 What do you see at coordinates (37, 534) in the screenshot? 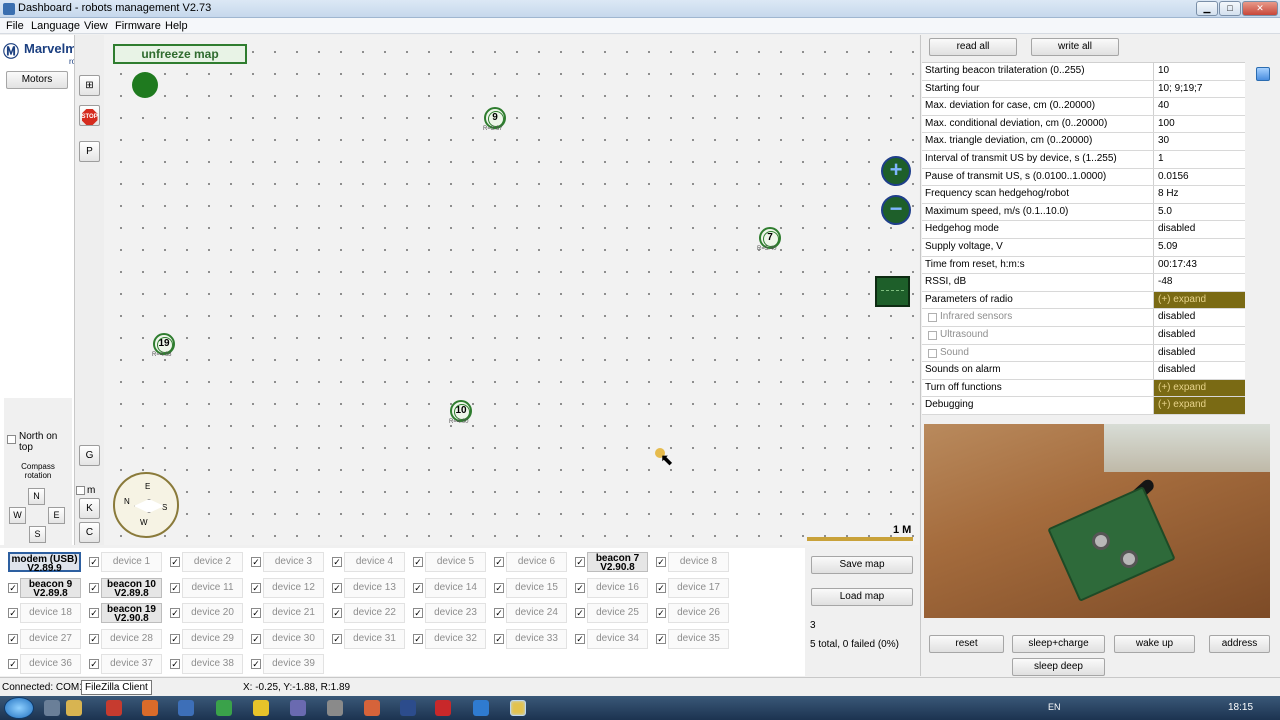
I see `compass-s-button: S` at bounding box center [37, 534].